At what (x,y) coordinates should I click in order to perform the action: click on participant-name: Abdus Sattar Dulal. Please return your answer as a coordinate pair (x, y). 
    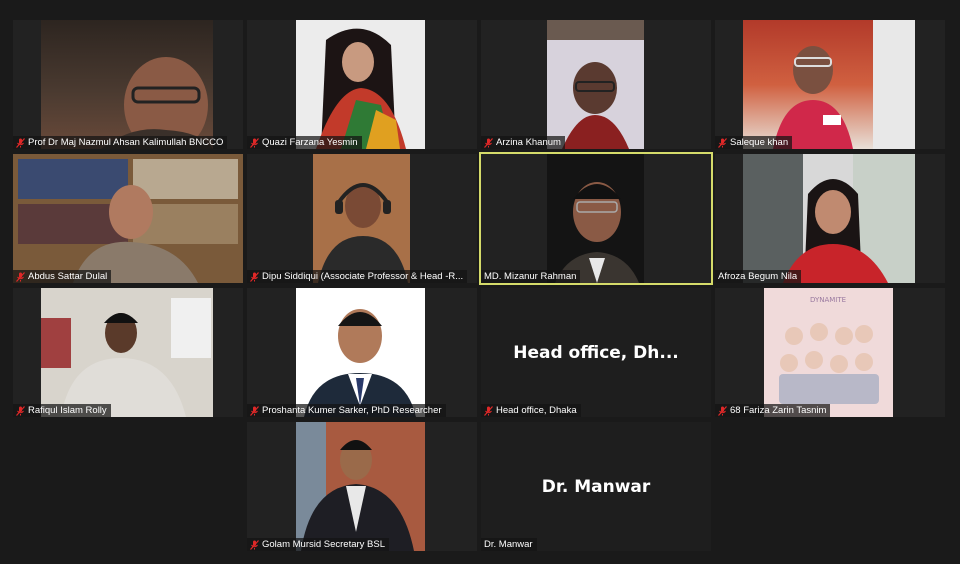
    Looking at the image, I should click on (68, 276).